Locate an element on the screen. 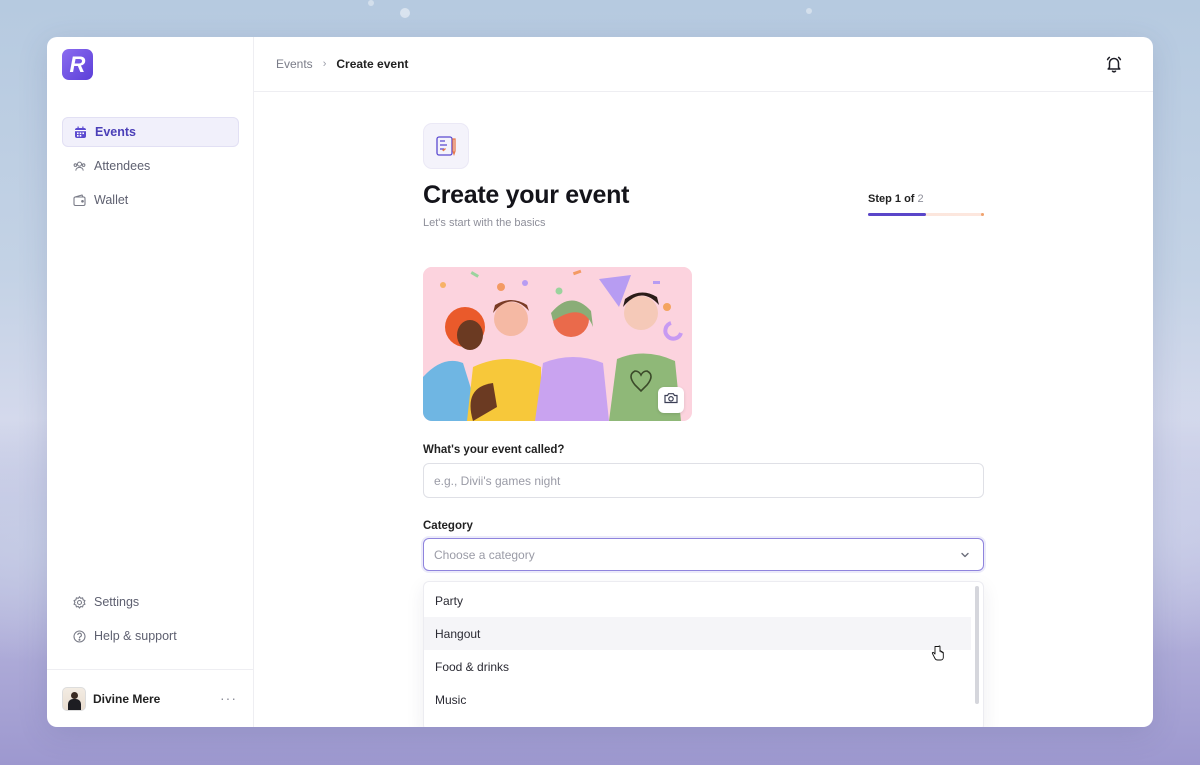 The height and width of the screenshot is (765, 1200). sidebar-bottom-nav: Settings Help & support is located at coordinates (150, 621).